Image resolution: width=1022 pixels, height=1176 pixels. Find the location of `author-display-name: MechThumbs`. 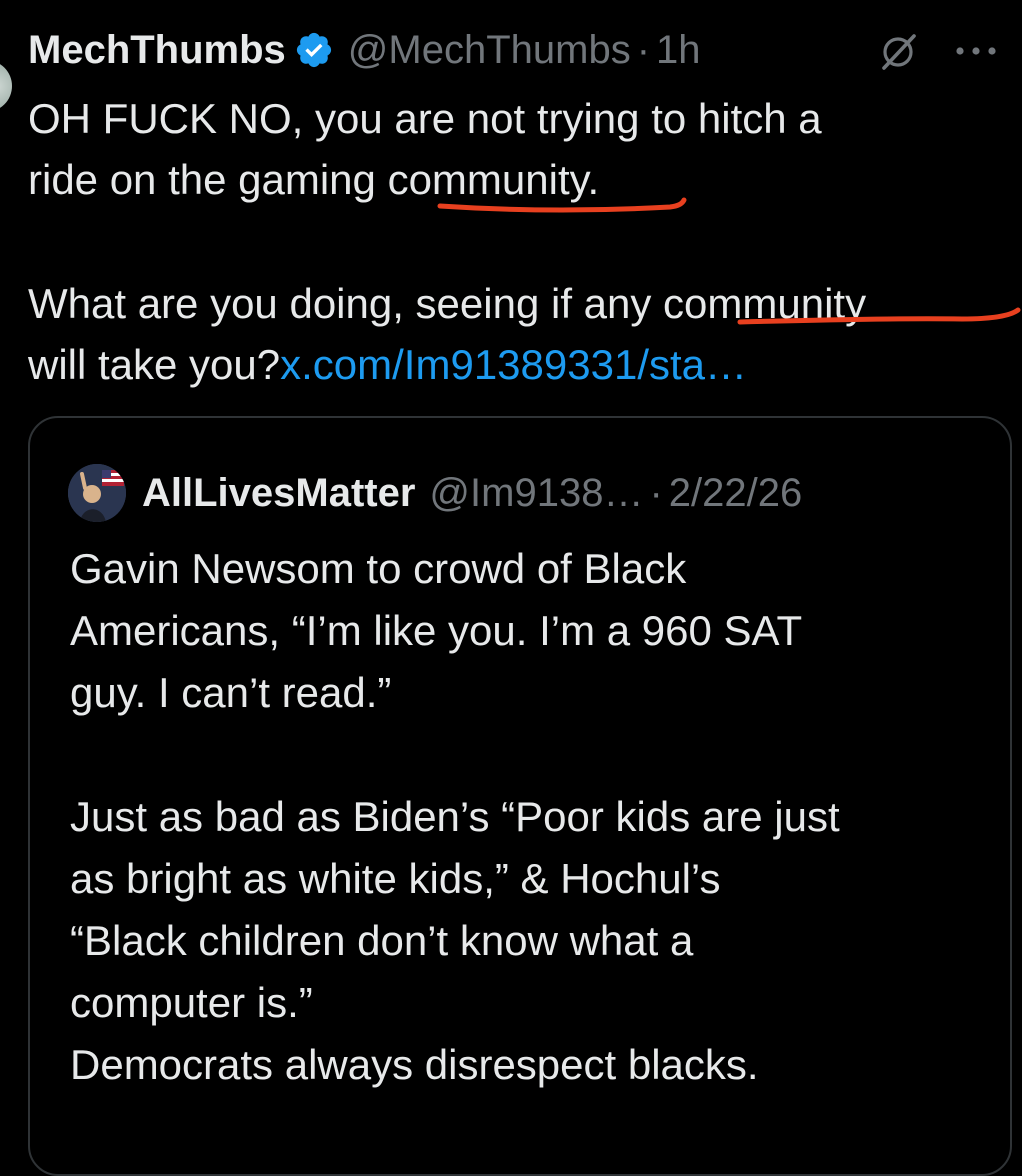

author-display-name: MechThumbs is located at coordinates (157, 50).